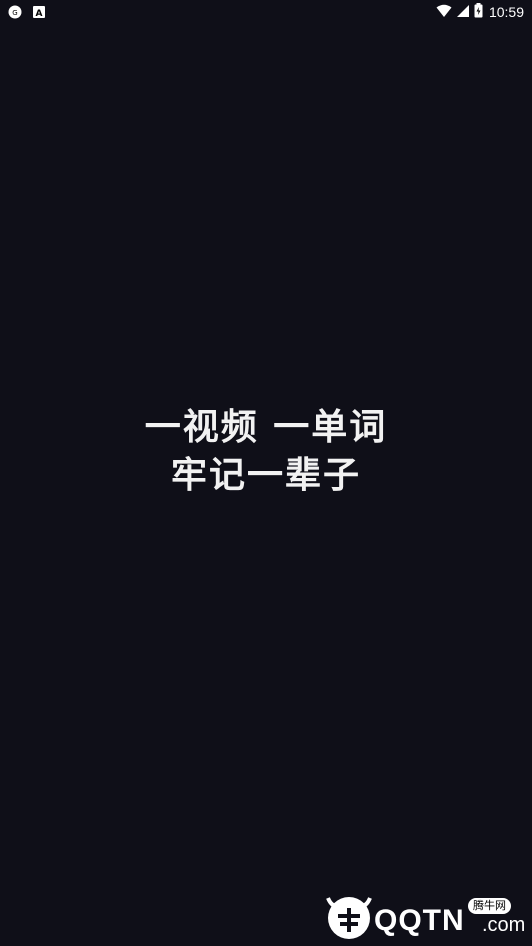  I want to click on watermark-badge: 腾牛网, so click(489, 906).